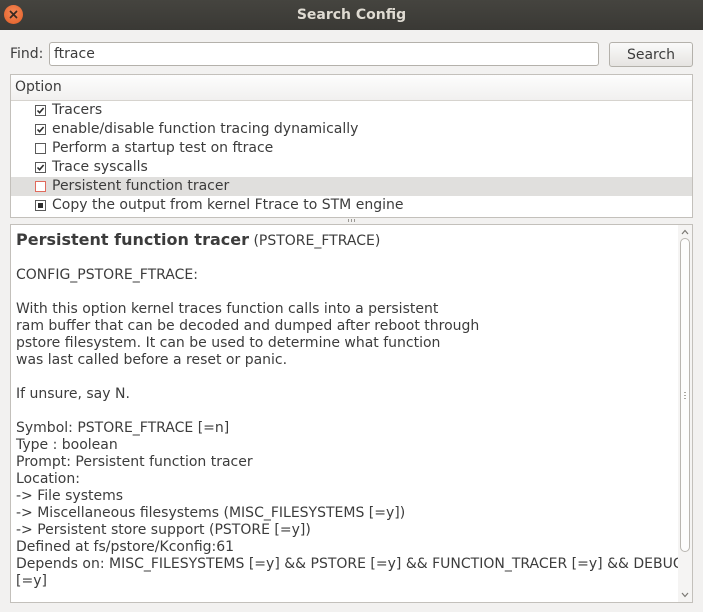 The image size is (703, 612). Describe the element at coordinates (107, 275) in the screenshot. I see `help-config: CONFIG_PSTORE_FTRACE:` at that location.